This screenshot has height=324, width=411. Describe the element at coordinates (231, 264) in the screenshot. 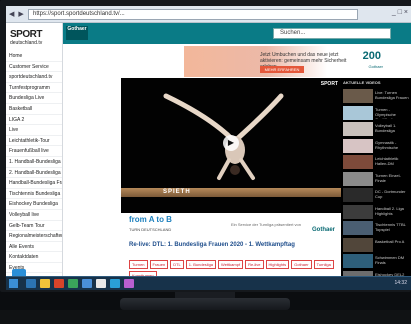

I see `tag-chip: Wettkampf` at that location.